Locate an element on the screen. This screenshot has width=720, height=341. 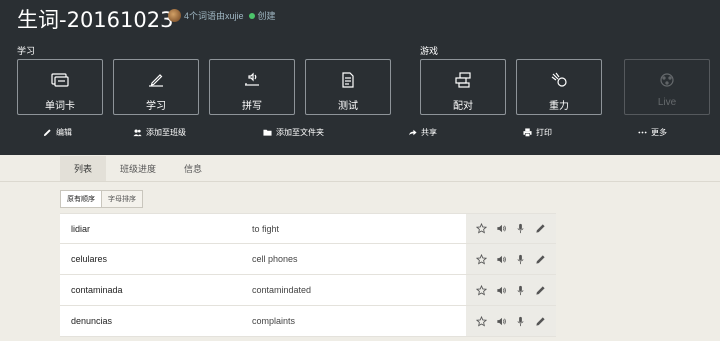
tab-class-progress: 班级进度 is located at coordinates (138, 168).